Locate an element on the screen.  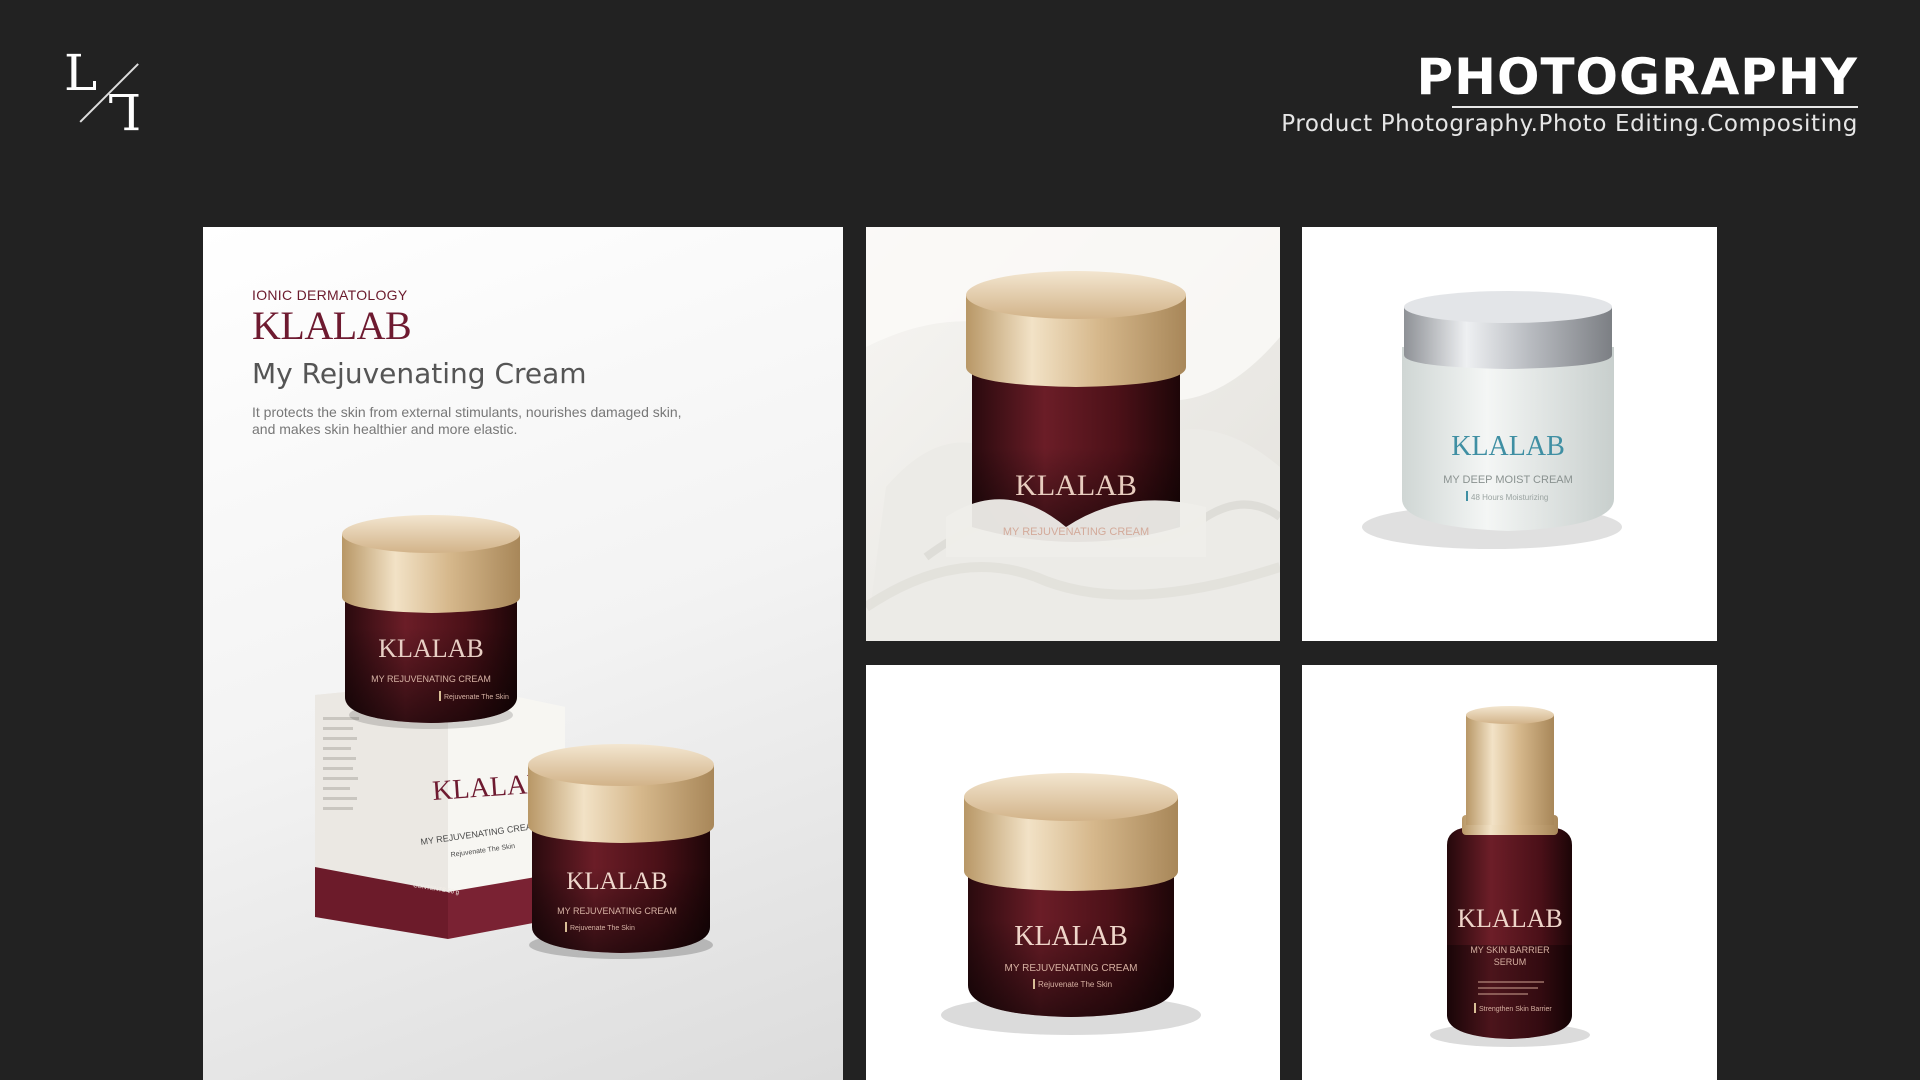
fabric-jar-brand: KLALAB is located at coordinates (1076, 485).